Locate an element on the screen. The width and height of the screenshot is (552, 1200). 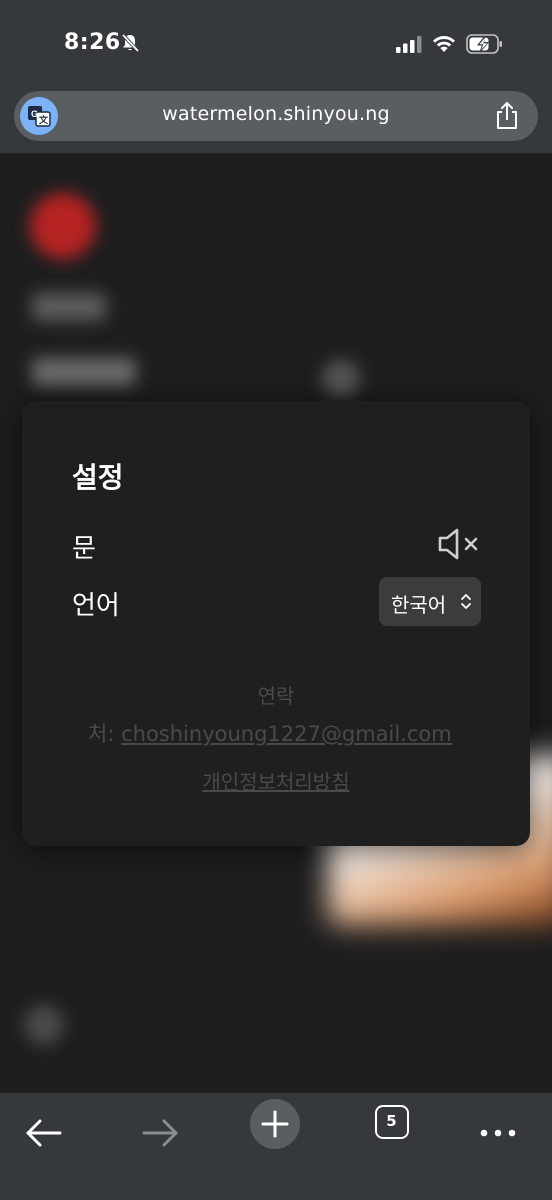
contact-line: 처: choshinyoung1227@gmail.com is located at coordinates (270, 733).